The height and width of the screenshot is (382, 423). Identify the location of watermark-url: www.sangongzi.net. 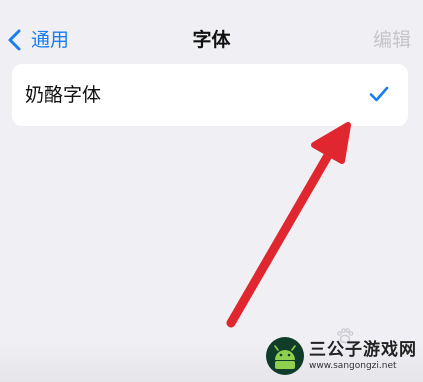
(353, 365).